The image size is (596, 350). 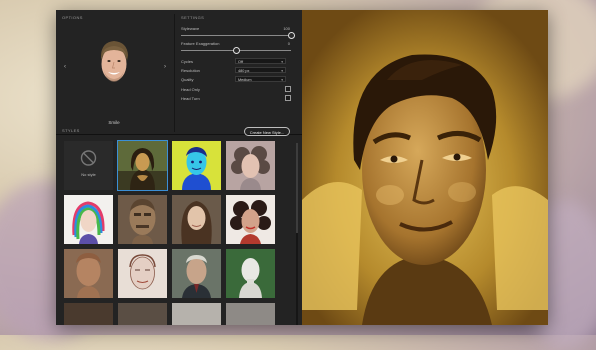 What do you see at coordinates (165, 67) in the screenshot?
I see `chevron-right-icon: ›` at bounding box center [165, 67].